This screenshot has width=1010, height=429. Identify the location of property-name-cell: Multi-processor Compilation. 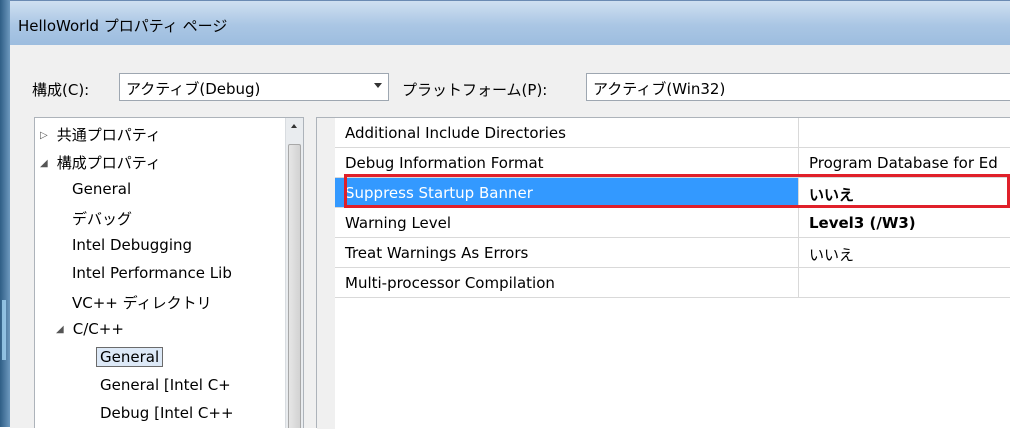
(567, 283).